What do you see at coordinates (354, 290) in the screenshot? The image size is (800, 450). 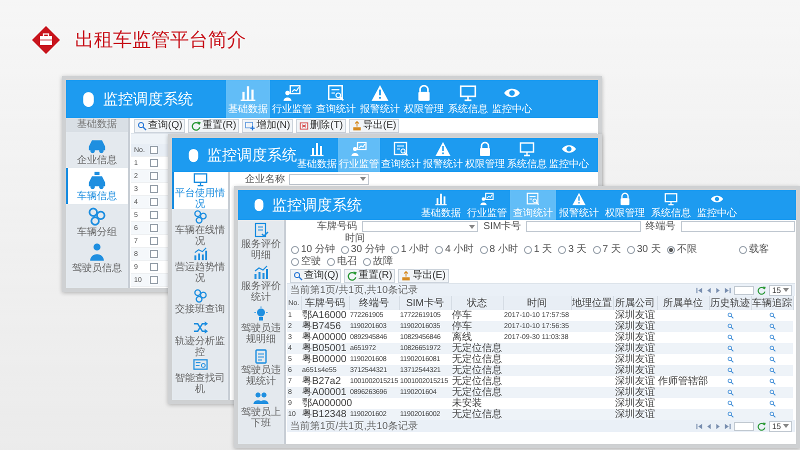 I see `record-count: 当前第1页/共1页,共10条记录` at bounding box center [354, 290].